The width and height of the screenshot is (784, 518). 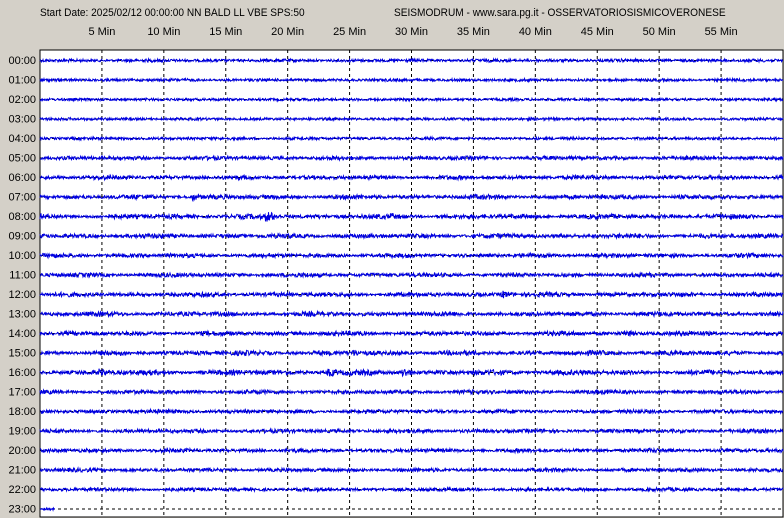 I want to click on hour-label-15: 15:00, so click(x=22, y=354).